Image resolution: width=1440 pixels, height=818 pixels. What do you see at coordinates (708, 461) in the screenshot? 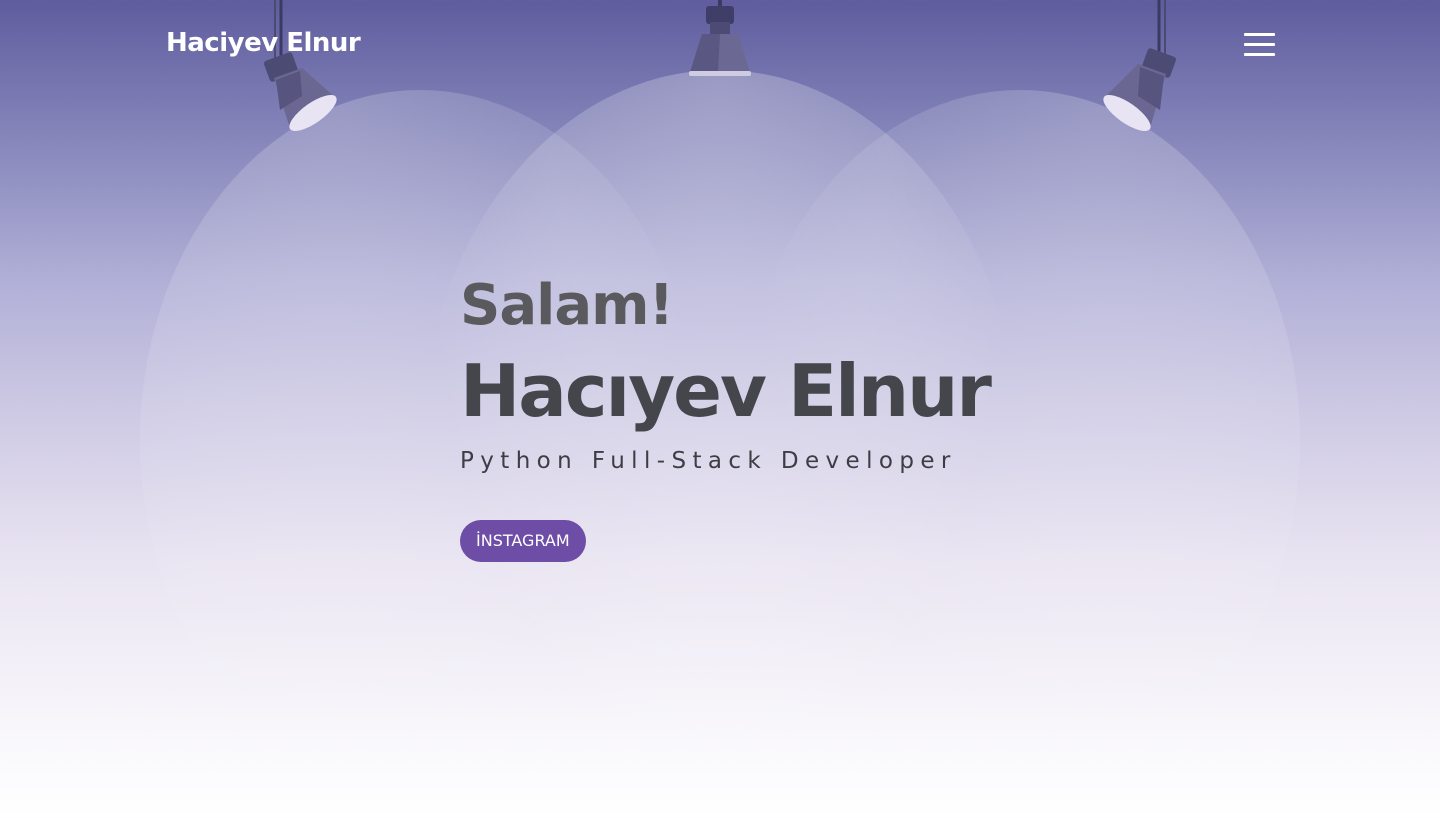
I see `hero-role: Python Full-Stack Developer` at bounding box center [708, 461].